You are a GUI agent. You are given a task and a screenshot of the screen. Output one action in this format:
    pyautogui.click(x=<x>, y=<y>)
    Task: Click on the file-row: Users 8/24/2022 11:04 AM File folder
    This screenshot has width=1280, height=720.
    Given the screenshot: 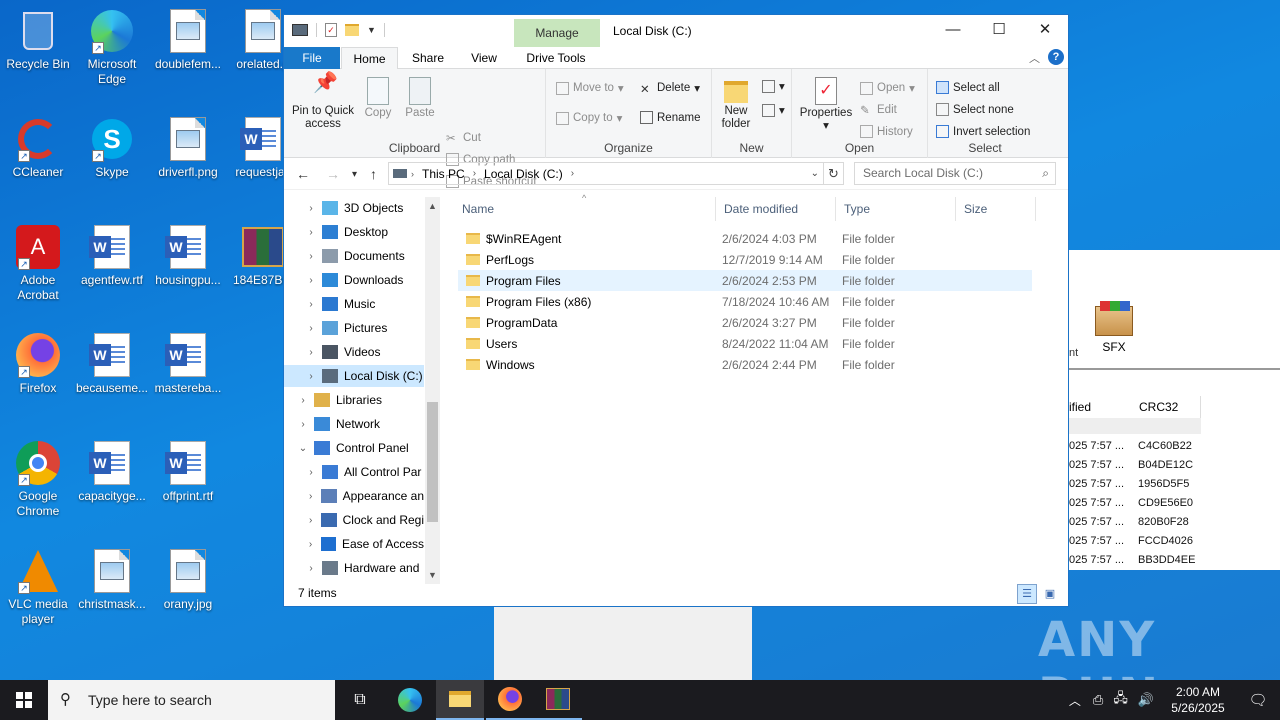 What is the action you would take?
    pyautogui.click(x=745, y=343)
    